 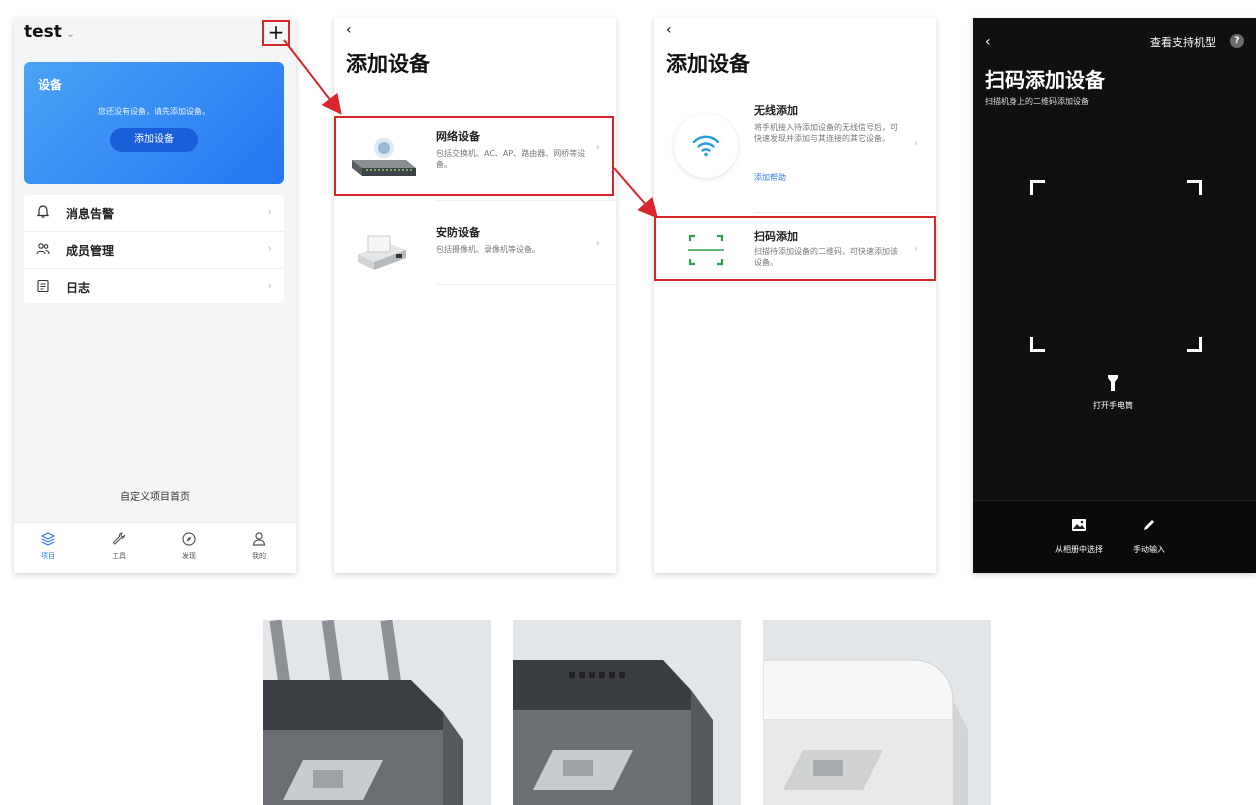 What do you see at coordinates (363, 712) in the screenshot?
I see `router-illustration` at bounding box center [363, 712].